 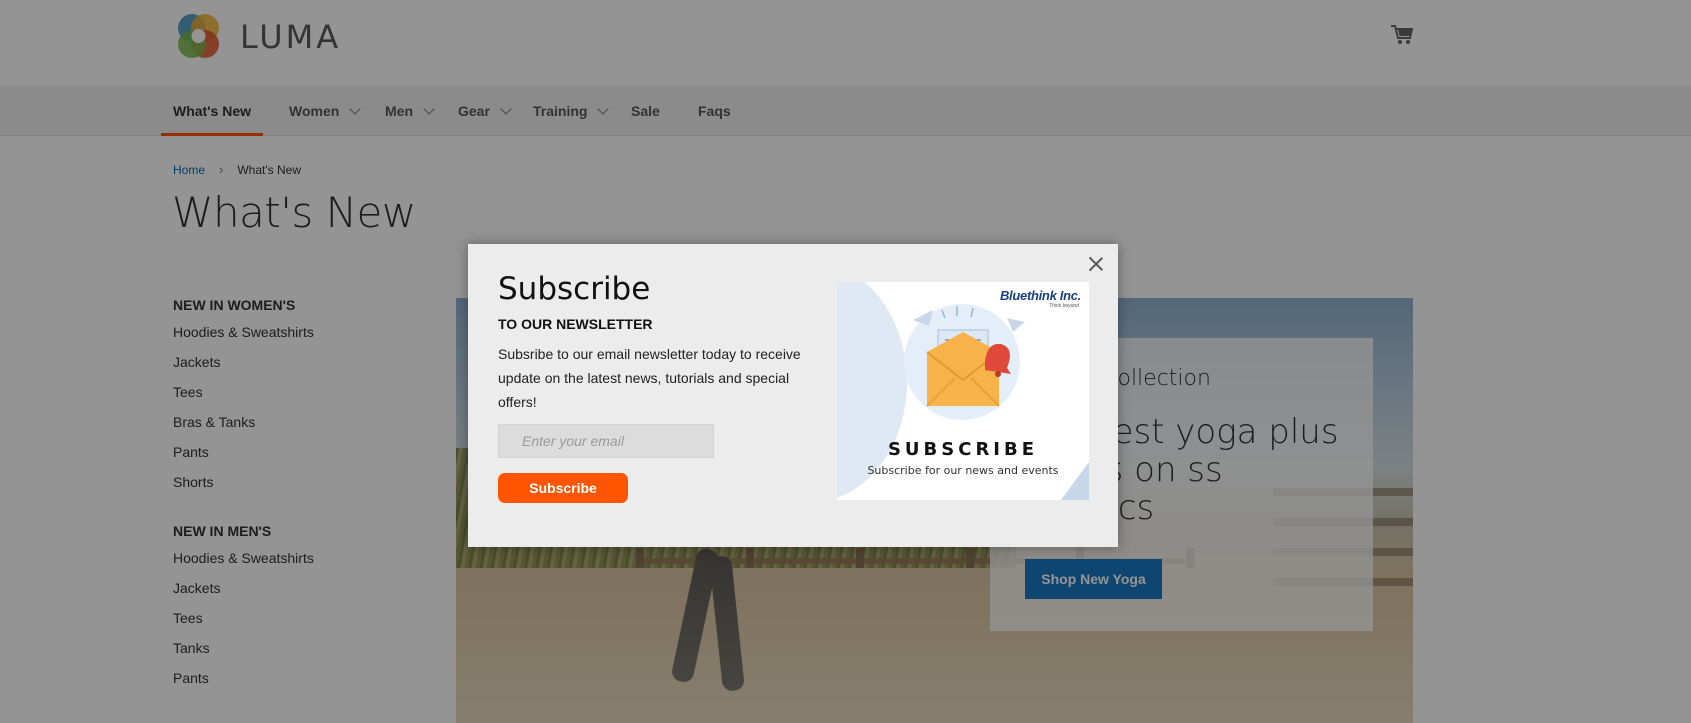 What do you see at coordinates (563, 488) in the screenshot?
I see `subscribe-button: Subscribe` at bounding box center [563, 488].